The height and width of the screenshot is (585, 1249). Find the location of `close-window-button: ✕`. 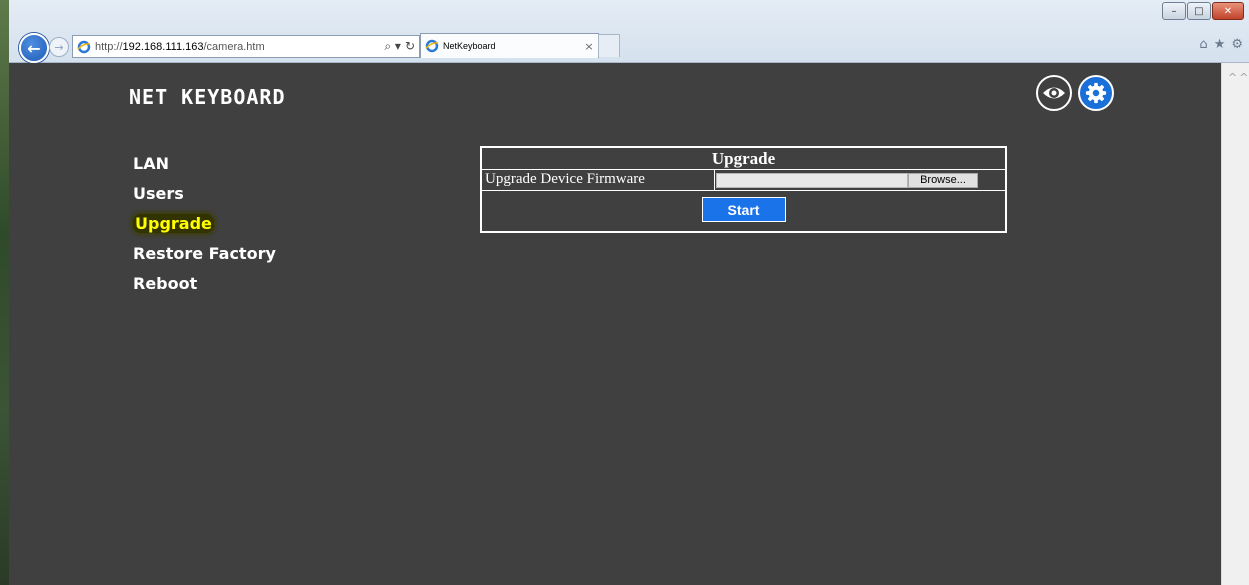

close-window-button: ✕ is located at coordinates (1228, 11).